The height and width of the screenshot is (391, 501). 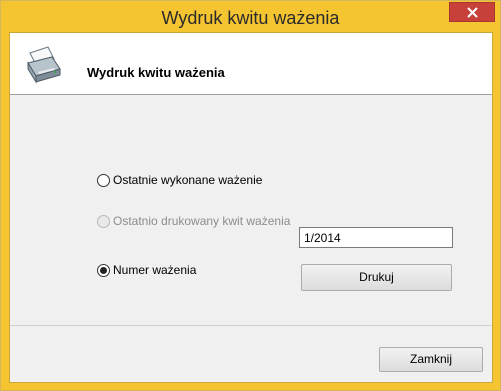 What do you see at coordinates (376, 277) in the screenshot?
I see `print-button: Drukuj` at bounding box center [376, 277].